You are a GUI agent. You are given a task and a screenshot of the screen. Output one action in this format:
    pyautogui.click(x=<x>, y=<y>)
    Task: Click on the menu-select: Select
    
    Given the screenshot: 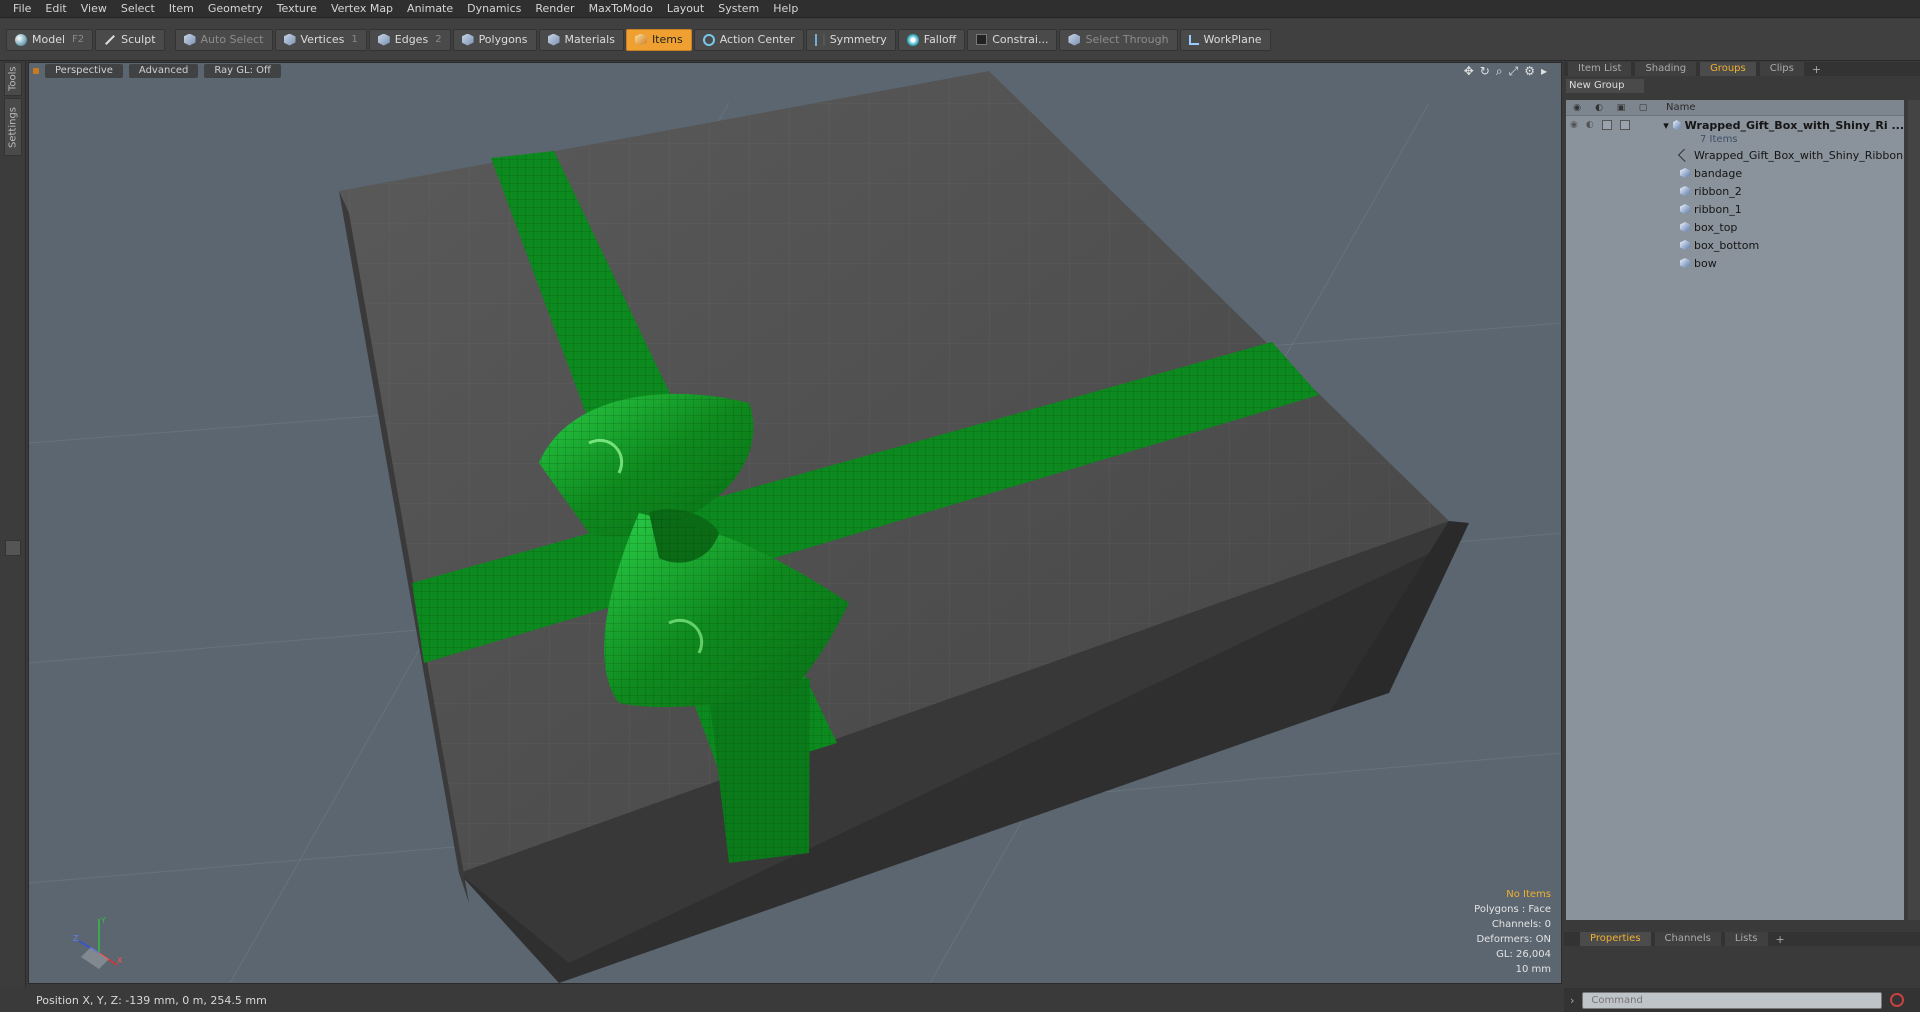 What is the action you would take?
    pyautogui.click(x=138, y=9)
    